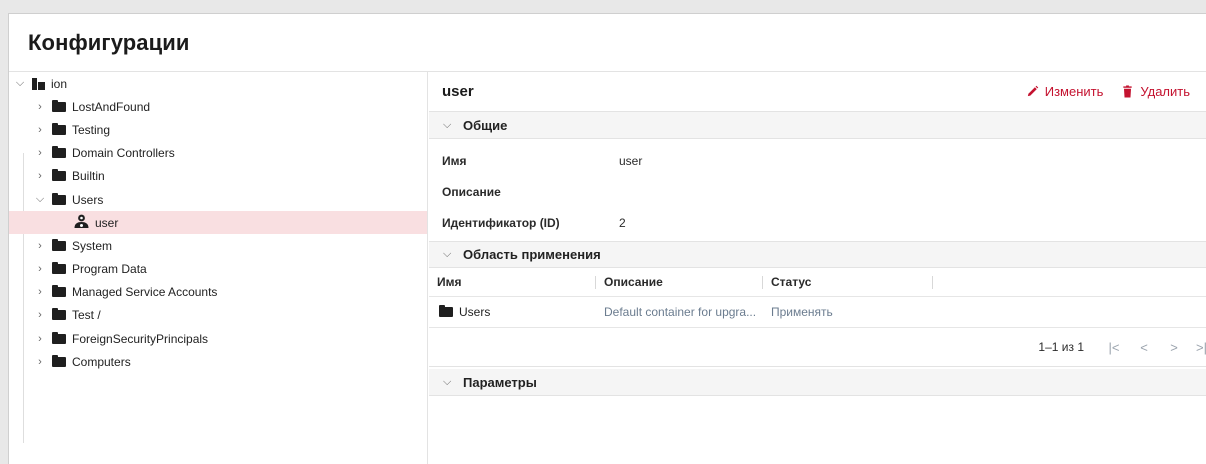  What do you see at coordinates (218, 338) in the screenshot?
I see `tree-item-foreign-security-principals: › ForeignSecurityPrincipals` at bounding box center [218, 338].